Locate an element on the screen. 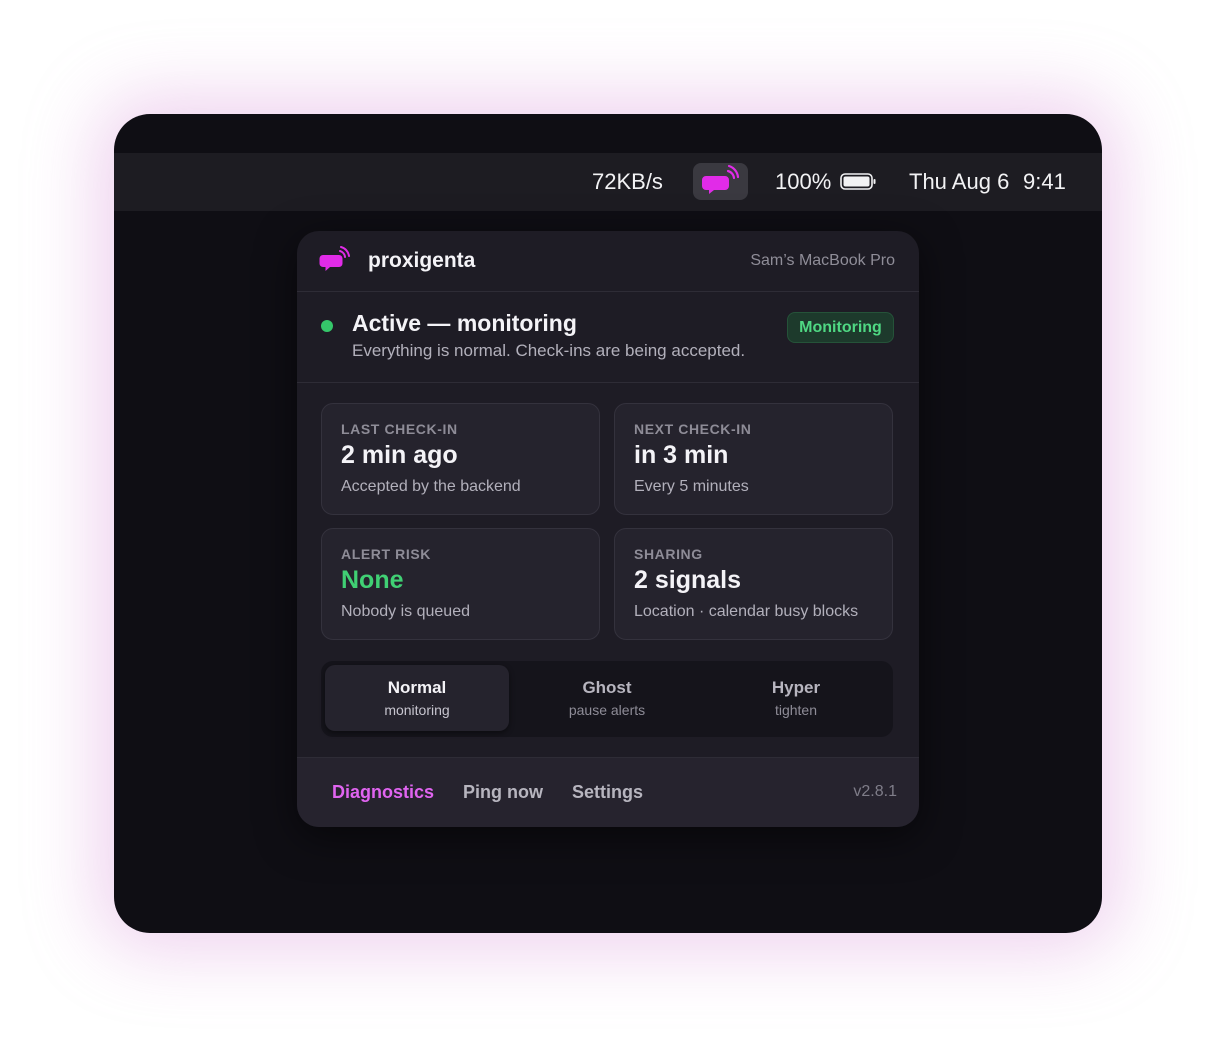  card-subtext: Nobody is queued is located at coordinates (405, 611).